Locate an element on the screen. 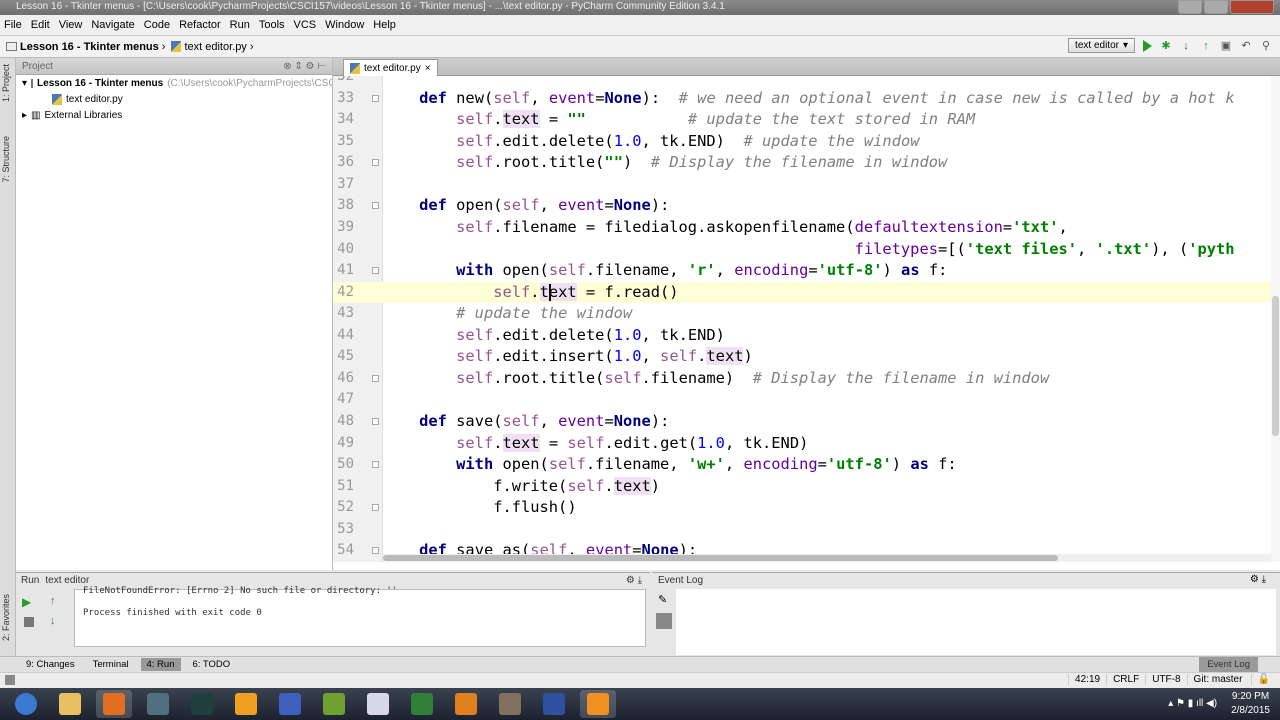  line-separator: CRLF is located at coordinates (1125, 679).